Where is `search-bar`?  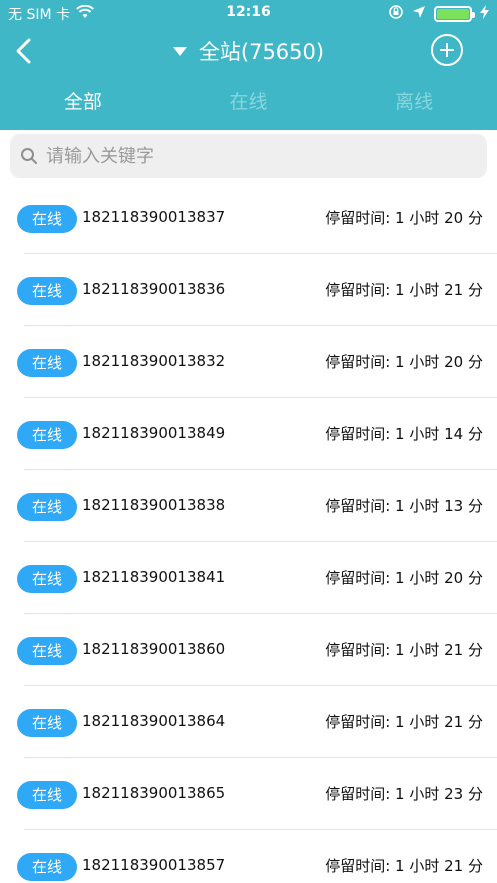 search-bar is located at coordinates (248, 156).